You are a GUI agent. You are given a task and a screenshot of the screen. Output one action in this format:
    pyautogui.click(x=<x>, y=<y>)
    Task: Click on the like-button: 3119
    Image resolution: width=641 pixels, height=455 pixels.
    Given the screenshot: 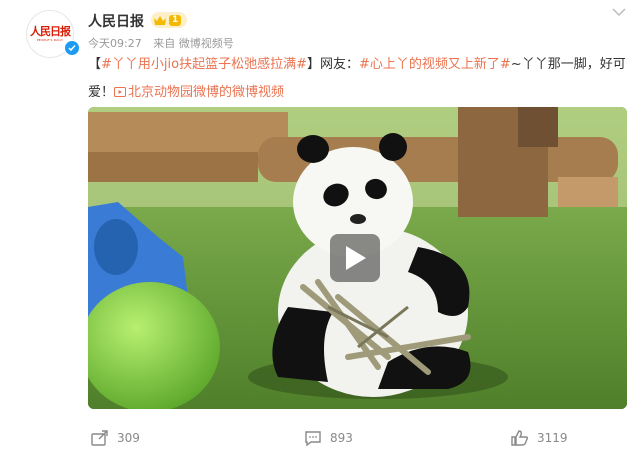 What is the action you would take?
    pyautogui.click(x=539, y=438)
    